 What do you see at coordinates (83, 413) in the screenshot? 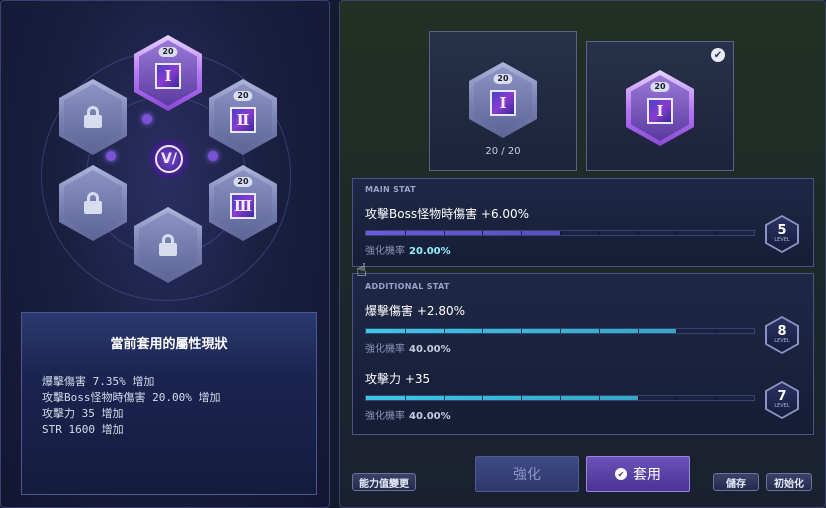
I see `current-stat-line: 攻擊力 35 增加` at bounding box center [83, 413].